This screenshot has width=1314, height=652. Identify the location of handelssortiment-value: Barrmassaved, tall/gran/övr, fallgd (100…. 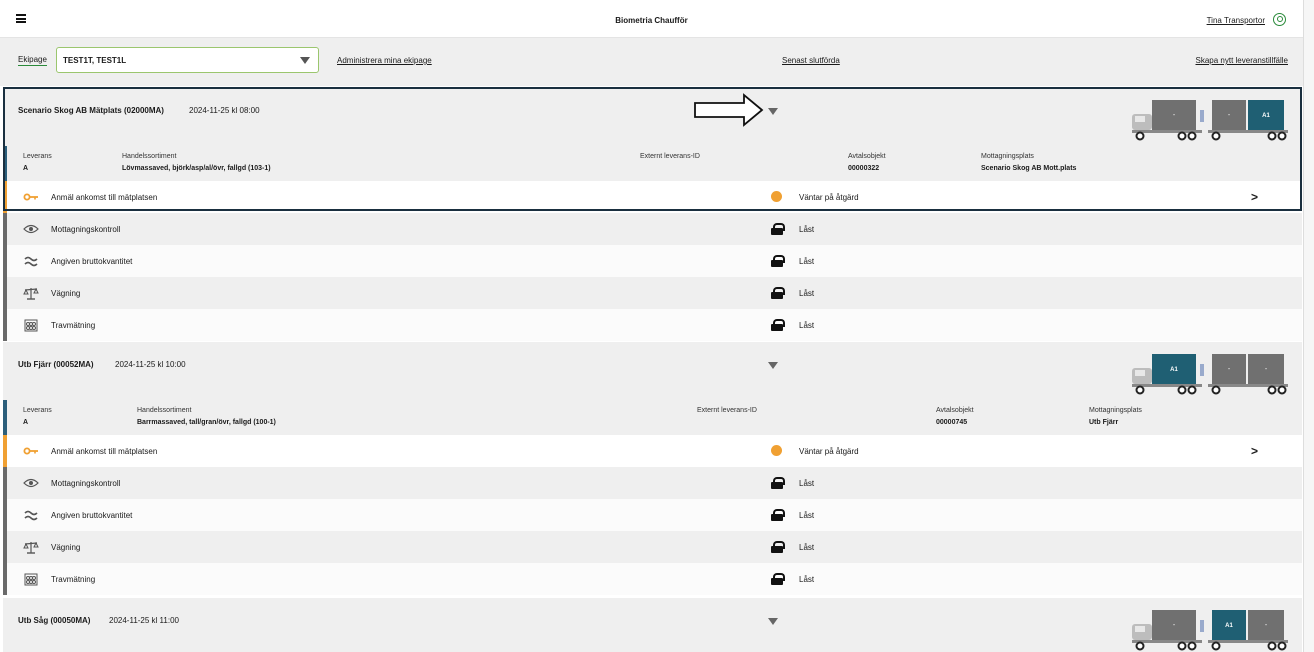
(206, 422).